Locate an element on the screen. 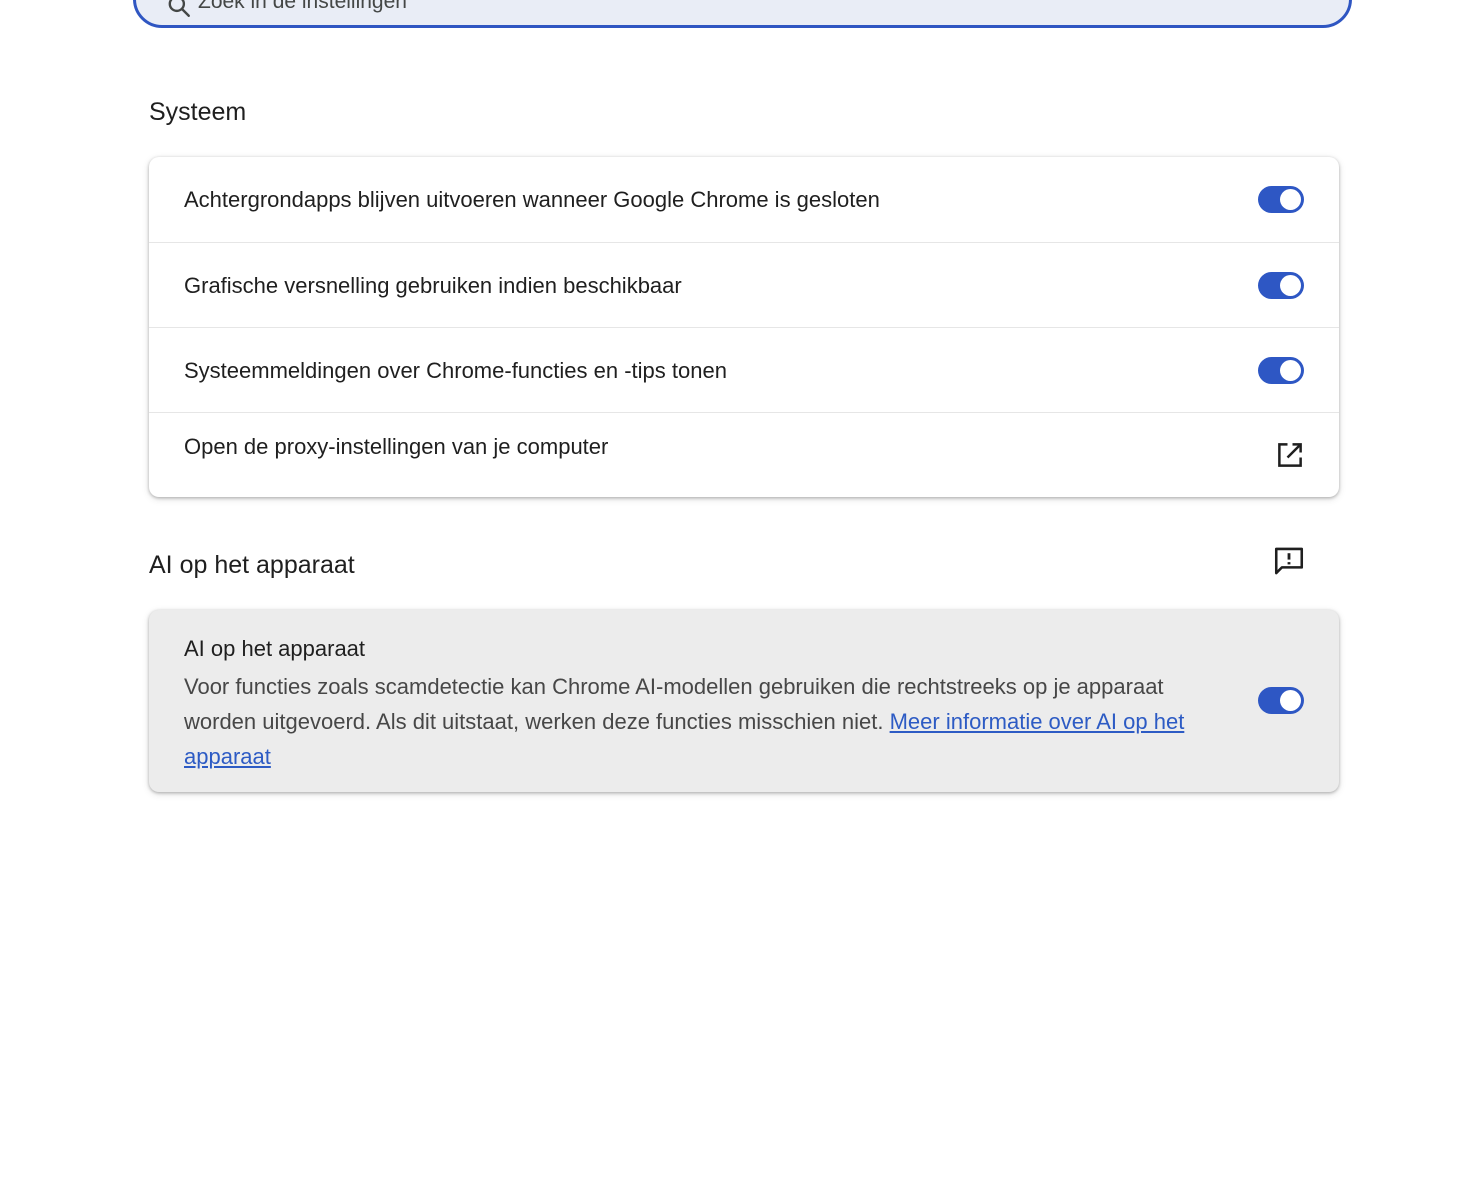  open-in-new-icon is located at coordinates (1290, 455).